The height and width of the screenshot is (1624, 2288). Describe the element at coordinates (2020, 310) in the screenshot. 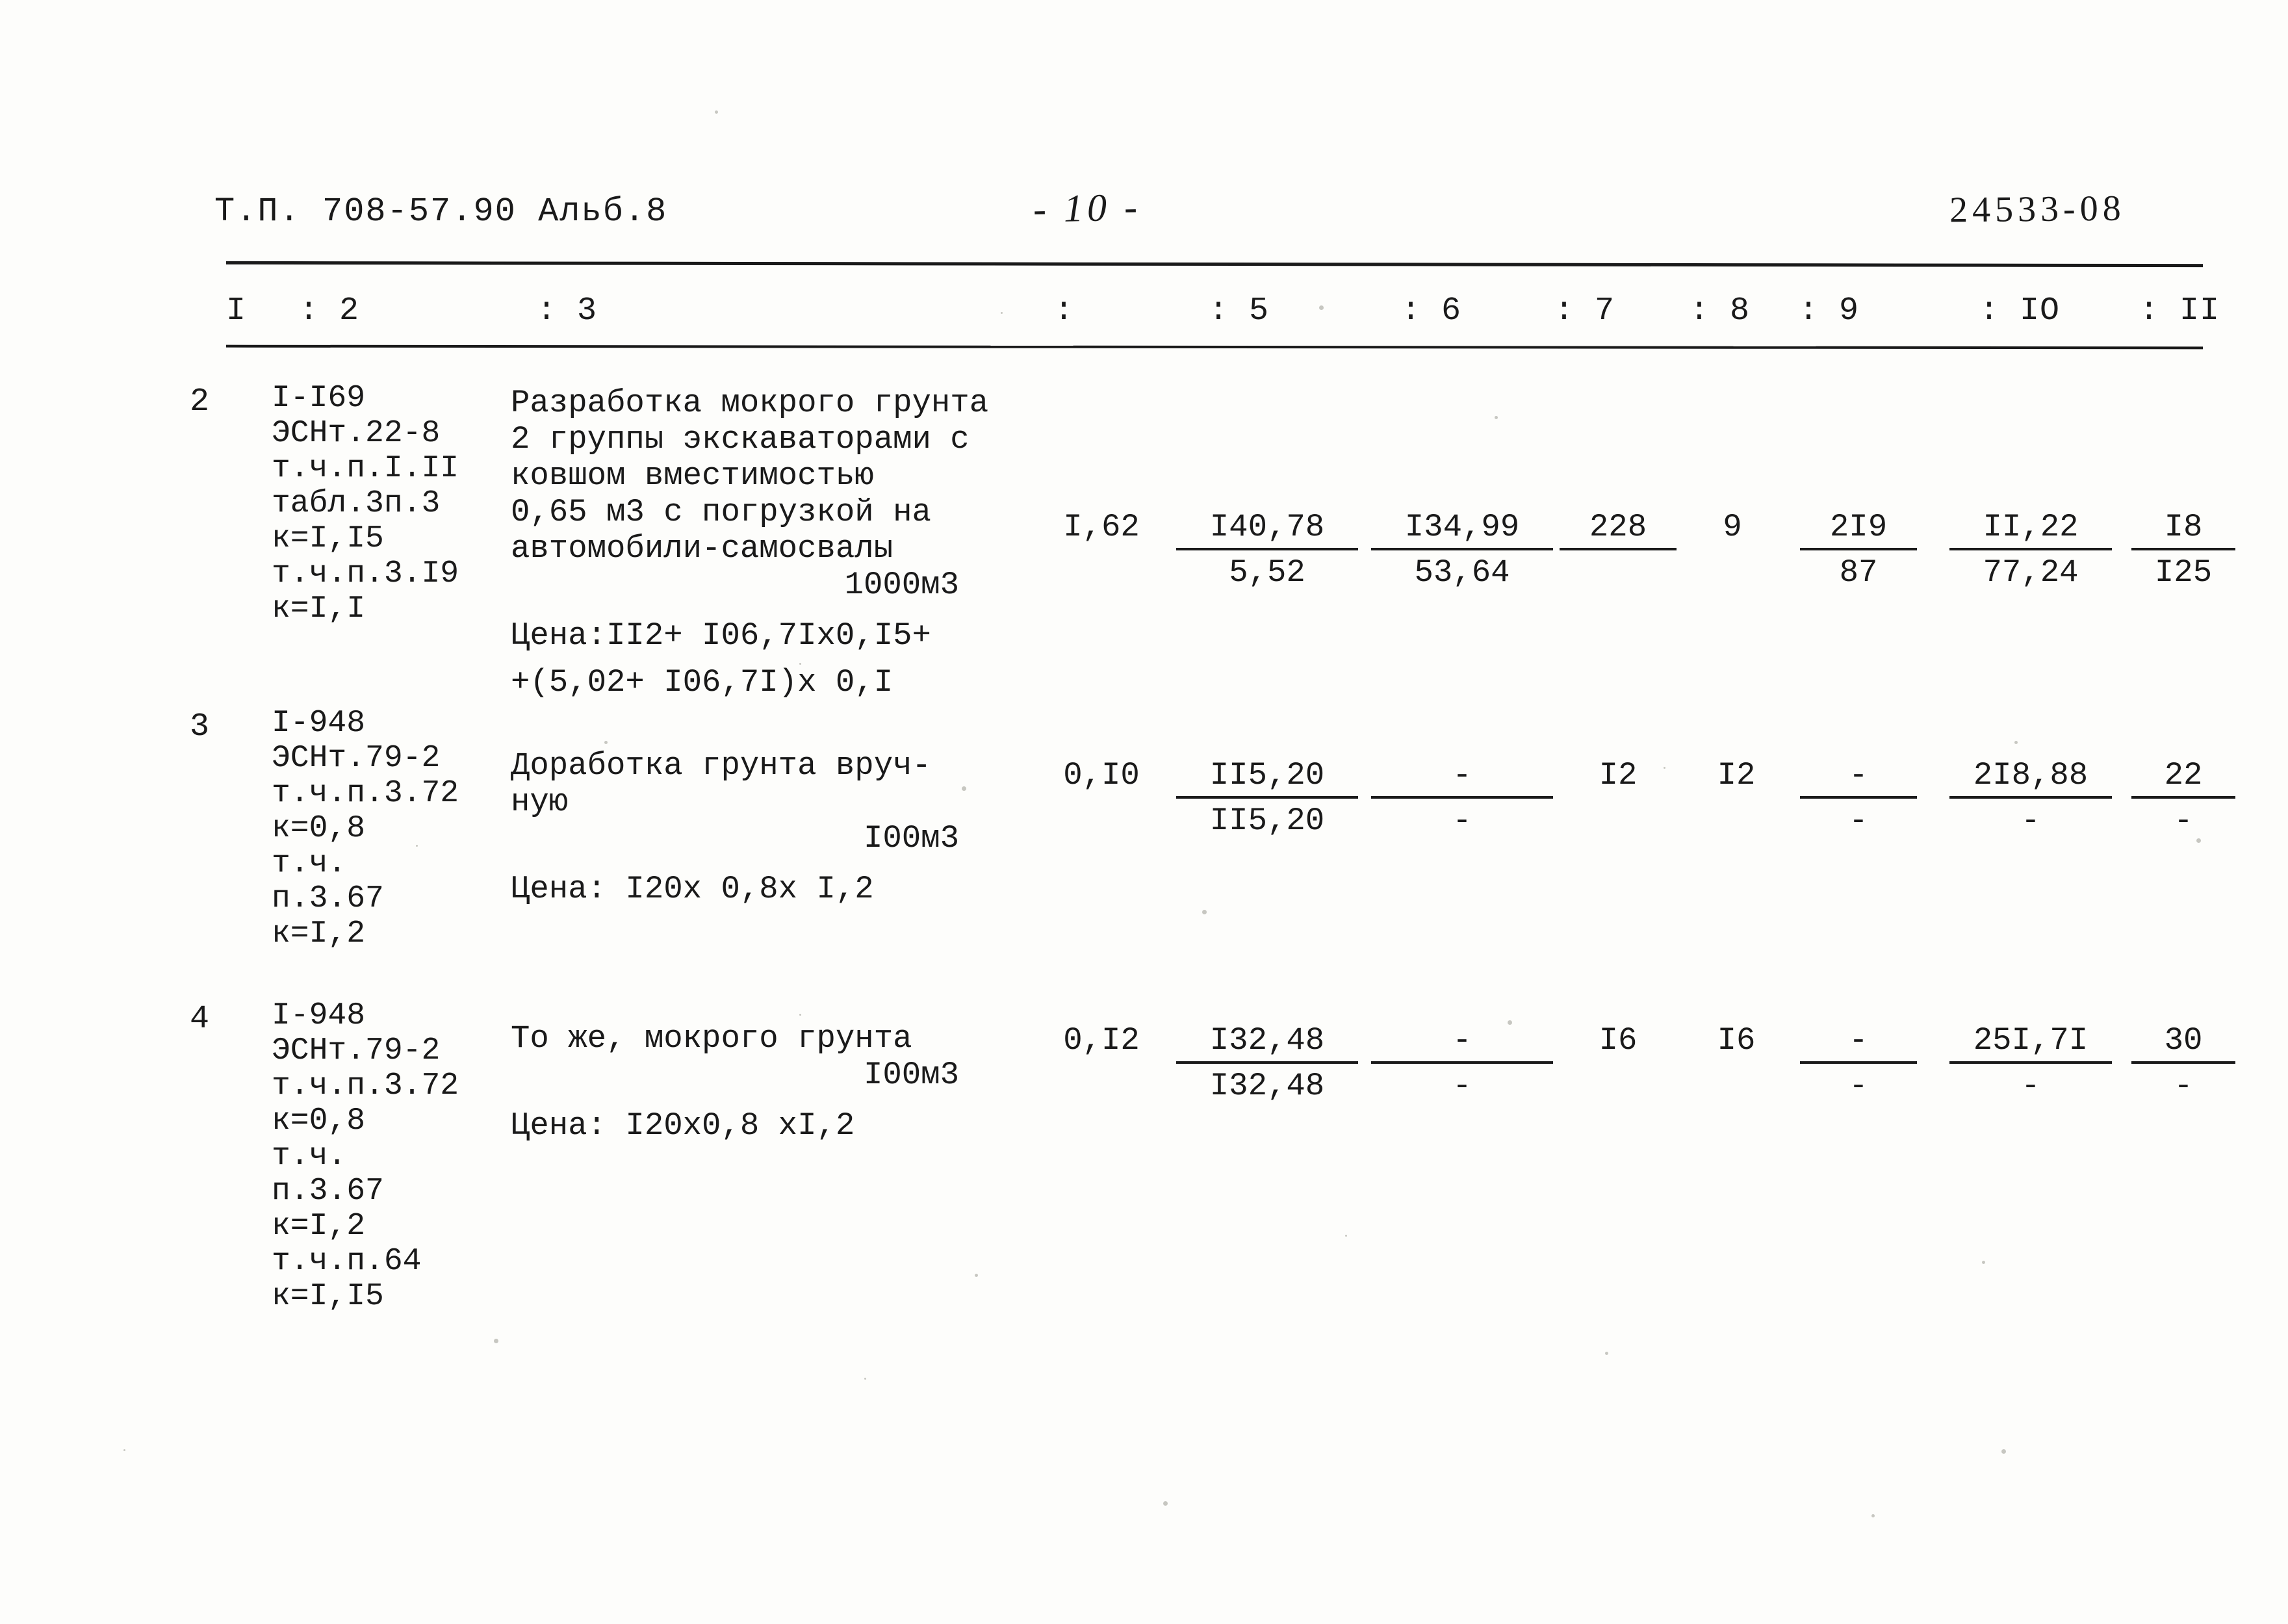

I see `column-header-10: : IO` at that location.